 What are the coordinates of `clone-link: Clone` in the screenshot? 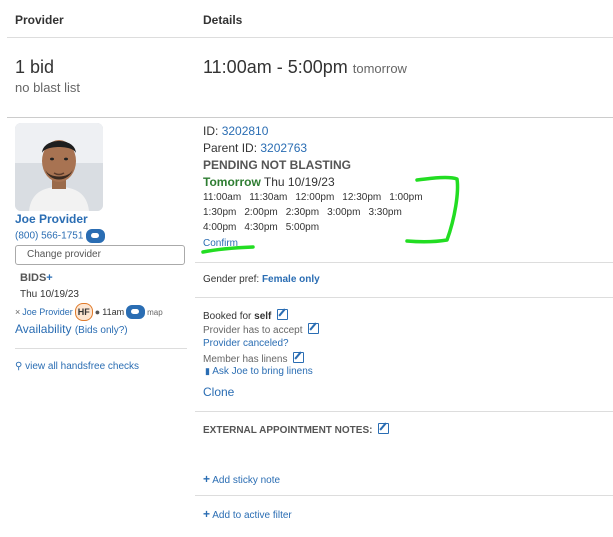 It's located at (218, 392).